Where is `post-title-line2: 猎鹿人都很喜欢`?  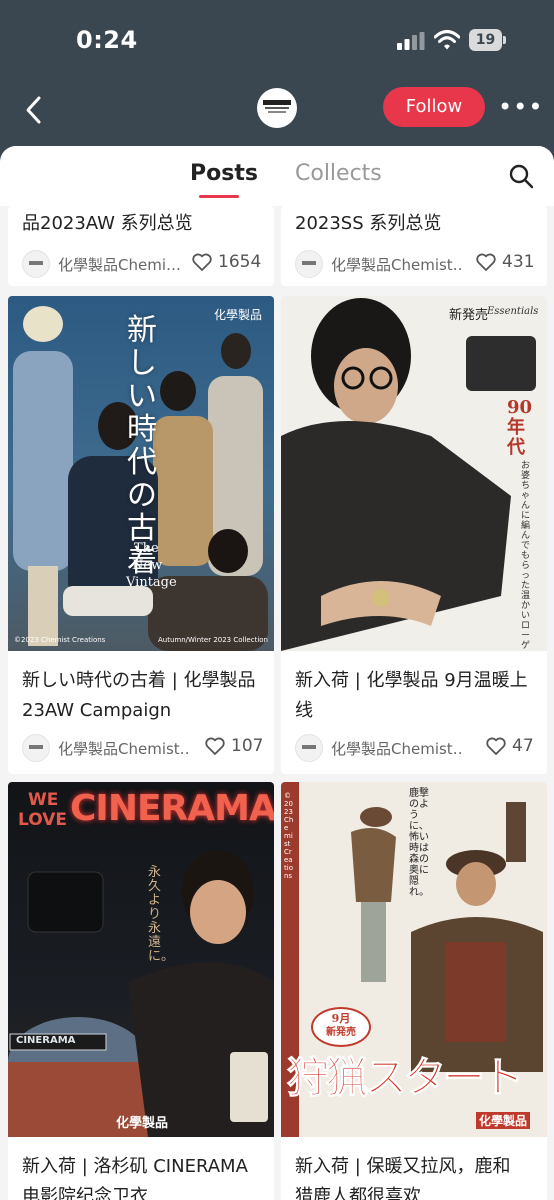
post-title-line2: 猎鹿人都很喜欢 is located at coordinates (358, 1193).